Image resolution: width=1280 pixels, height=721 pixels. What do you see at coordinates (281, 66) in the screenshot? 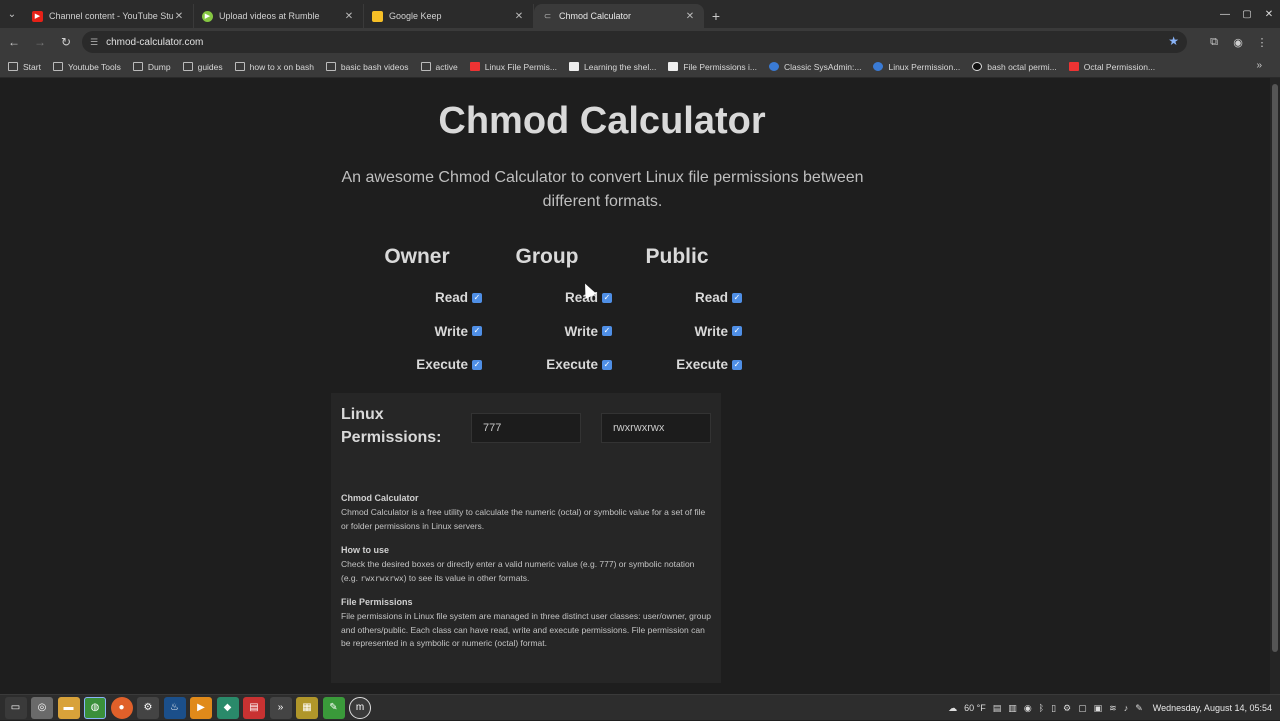
I see `bookmark-label: how to x on bash` at bounding box center [281, 66].